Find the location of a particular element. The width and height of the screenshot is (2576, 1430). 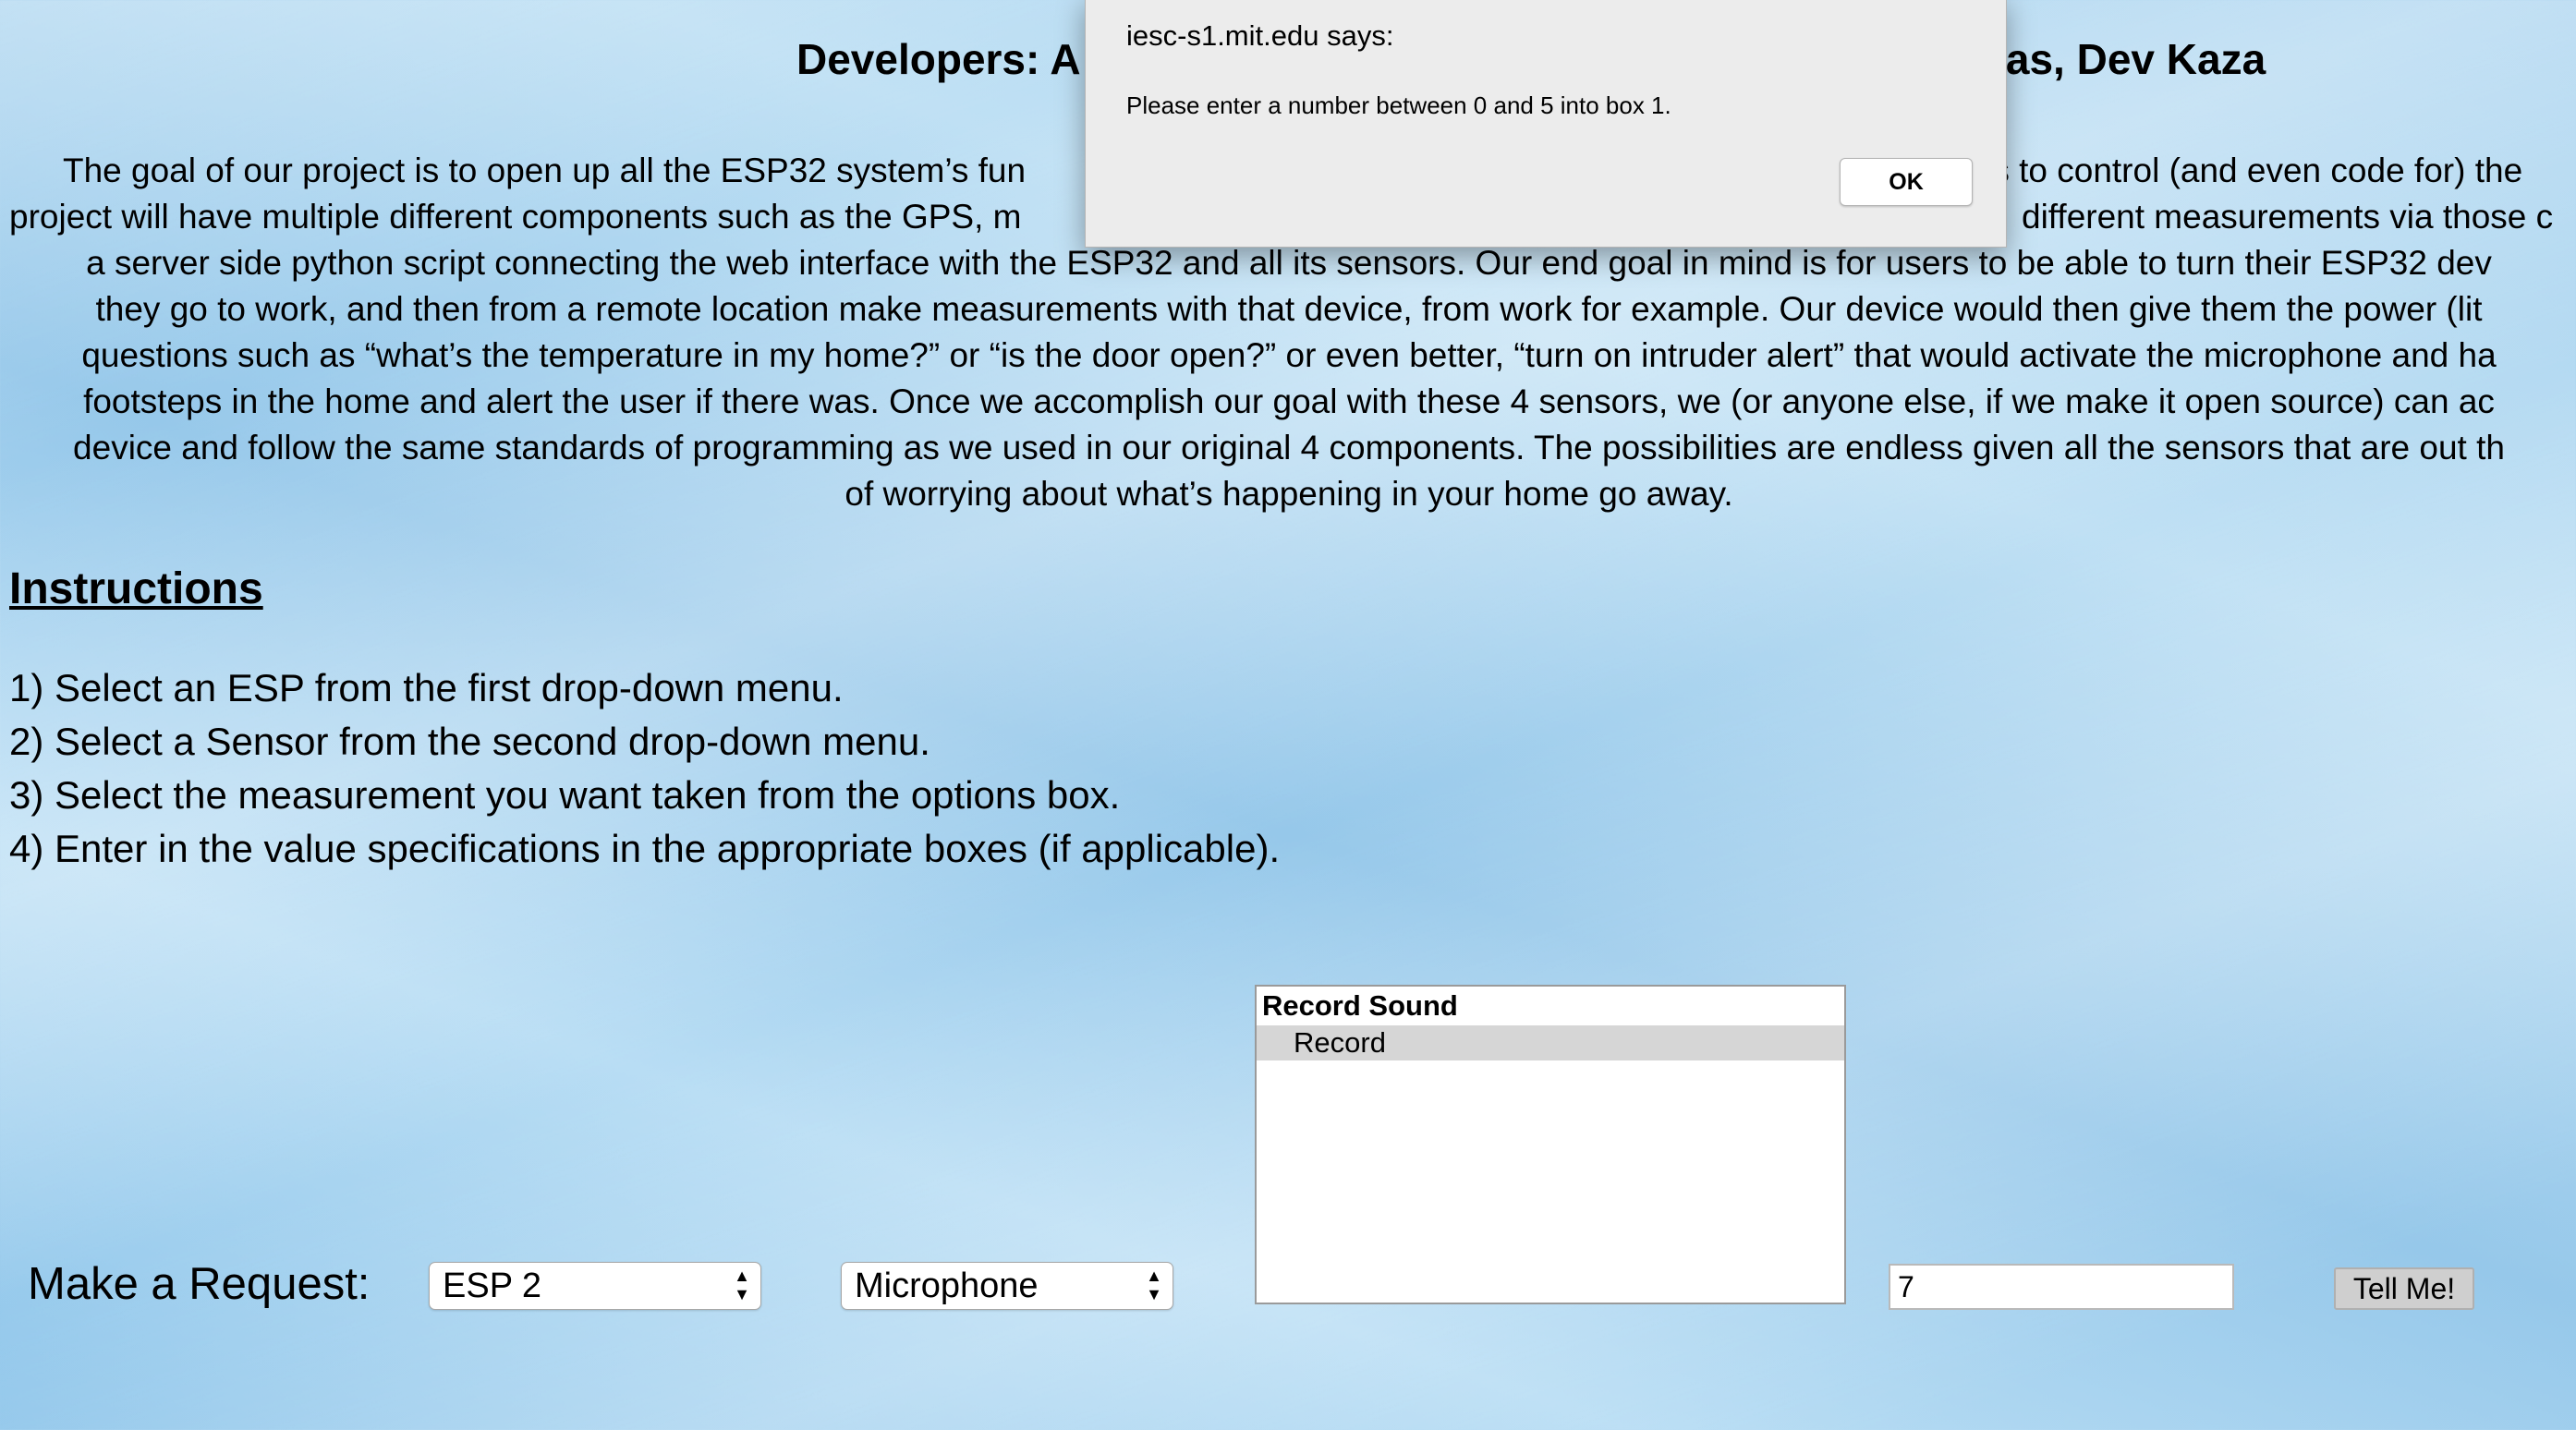

tell-me-button: Tell Me! is located at coordinates (2404, 1289).